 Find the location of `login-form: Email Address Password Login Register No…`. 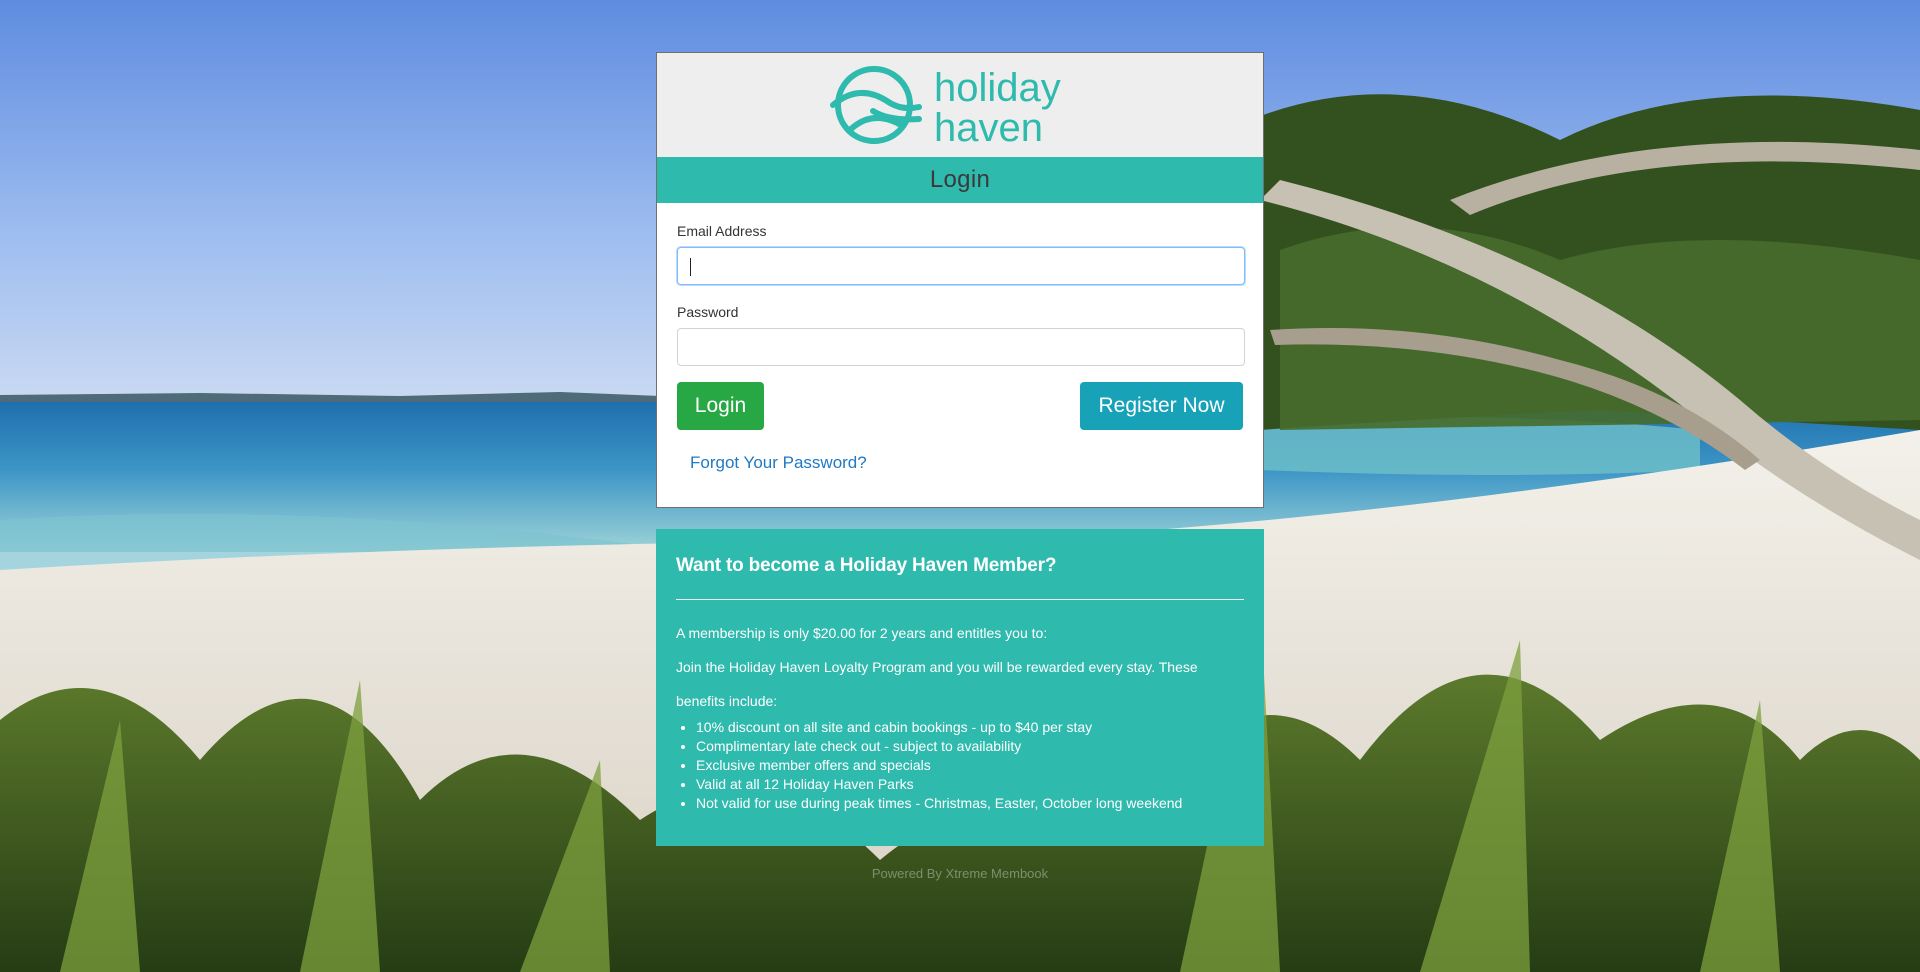

login-form: Email Address Password Login Register No… is located at coordinates (960, 338).